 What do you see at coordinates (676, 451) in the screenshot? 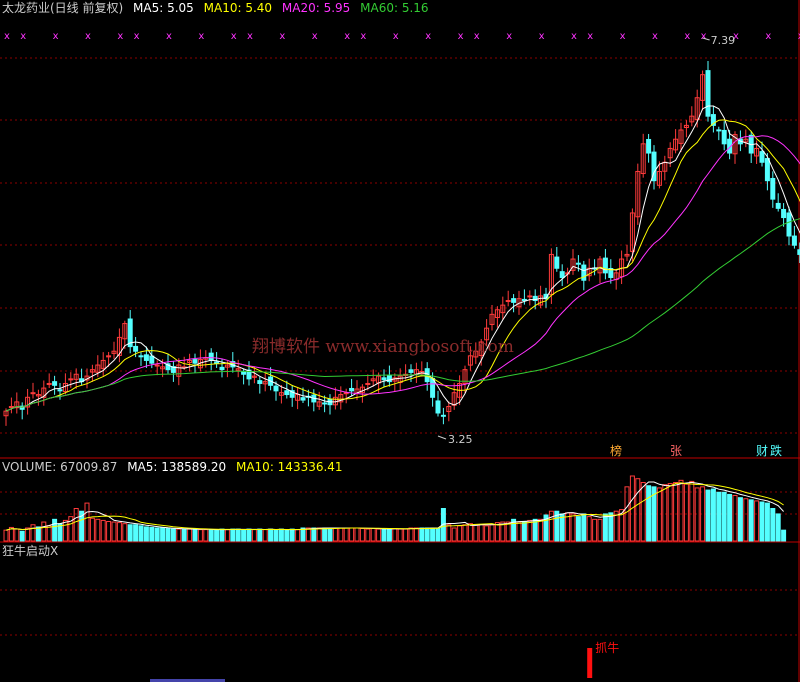
I see `event-tag: 张` at bounding box center [676, 451].